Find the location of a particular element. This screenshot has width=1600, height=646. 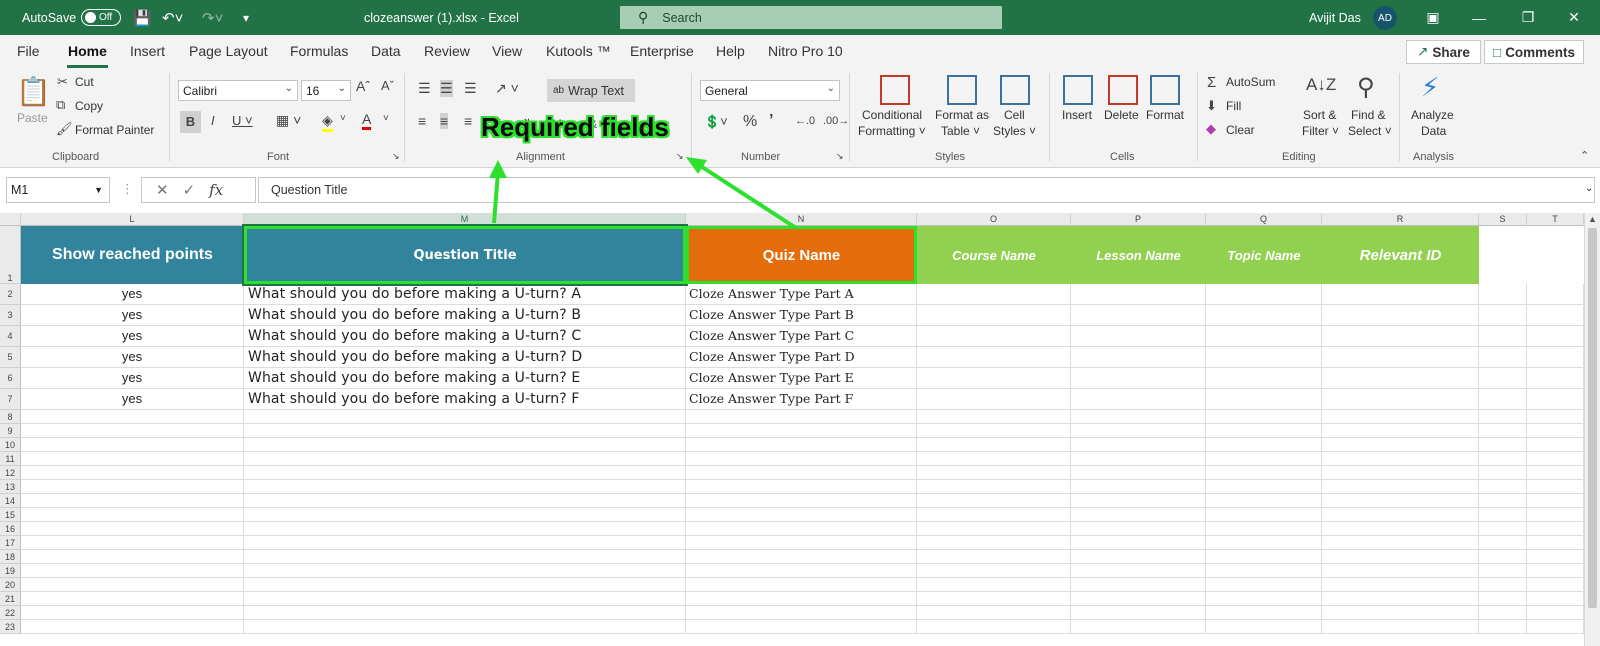

cell-n4: Cloze Answer Type Part C is located at coordinates (801, 336).